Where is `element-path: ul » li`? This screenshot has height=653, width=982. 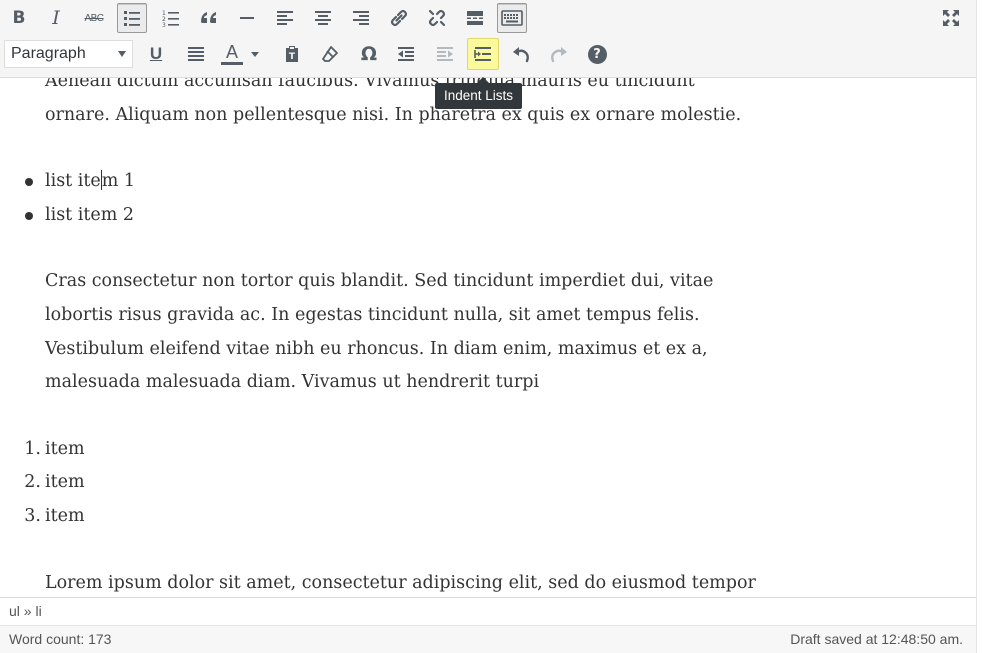
element-path: ul » li is located at coordinates (25, 611).